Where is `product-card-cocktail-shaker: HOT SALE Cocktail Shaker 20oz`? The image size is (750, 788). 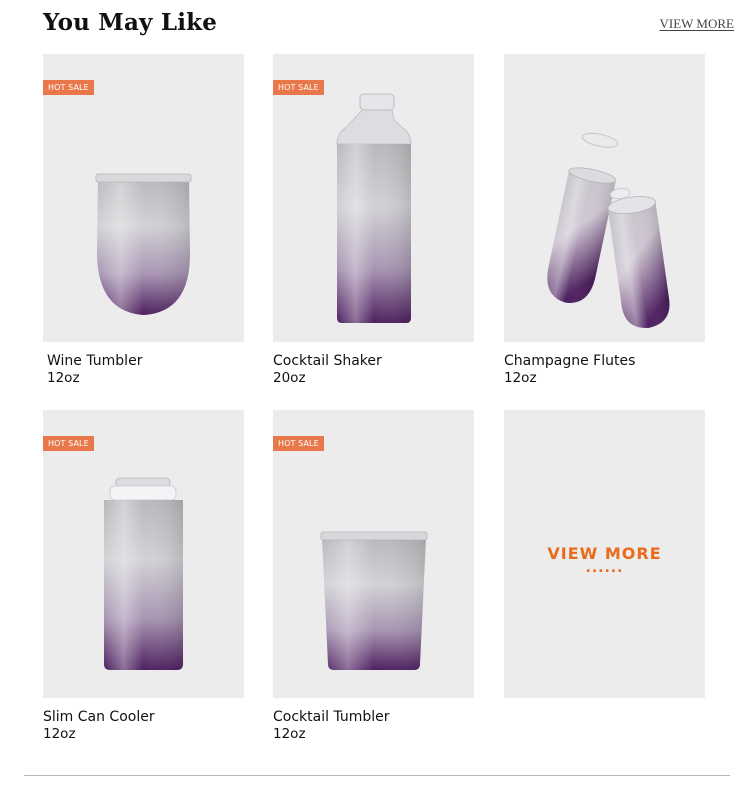
product-card-cocktail-shaker: HOT SALE Cocktail Shaker 20oz is located at coordinates (373, 220).